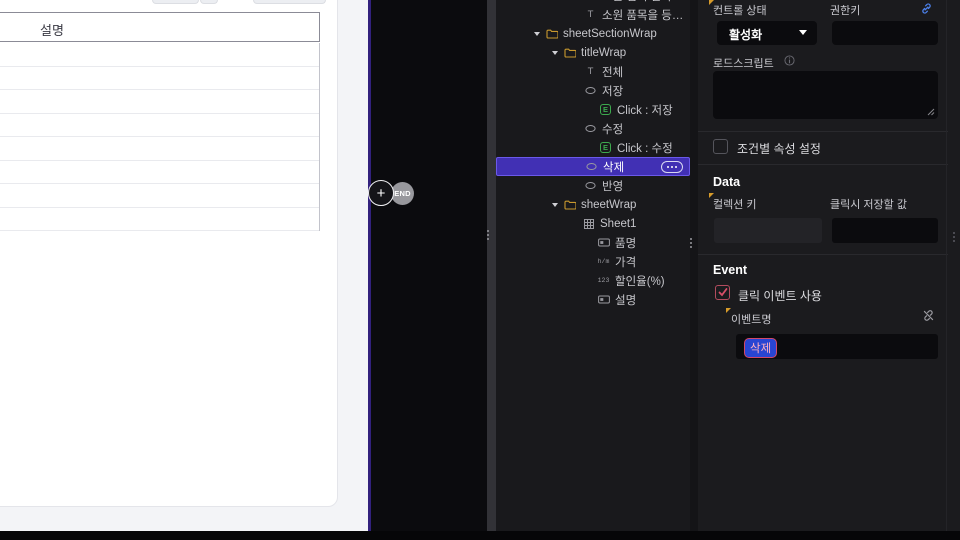 Image resolution: width=960 pixels, height=540 pixels. Describe the element at coordinates (604, 52) in the screenshot. I see `tree-row-label: titleWrap` at that location.